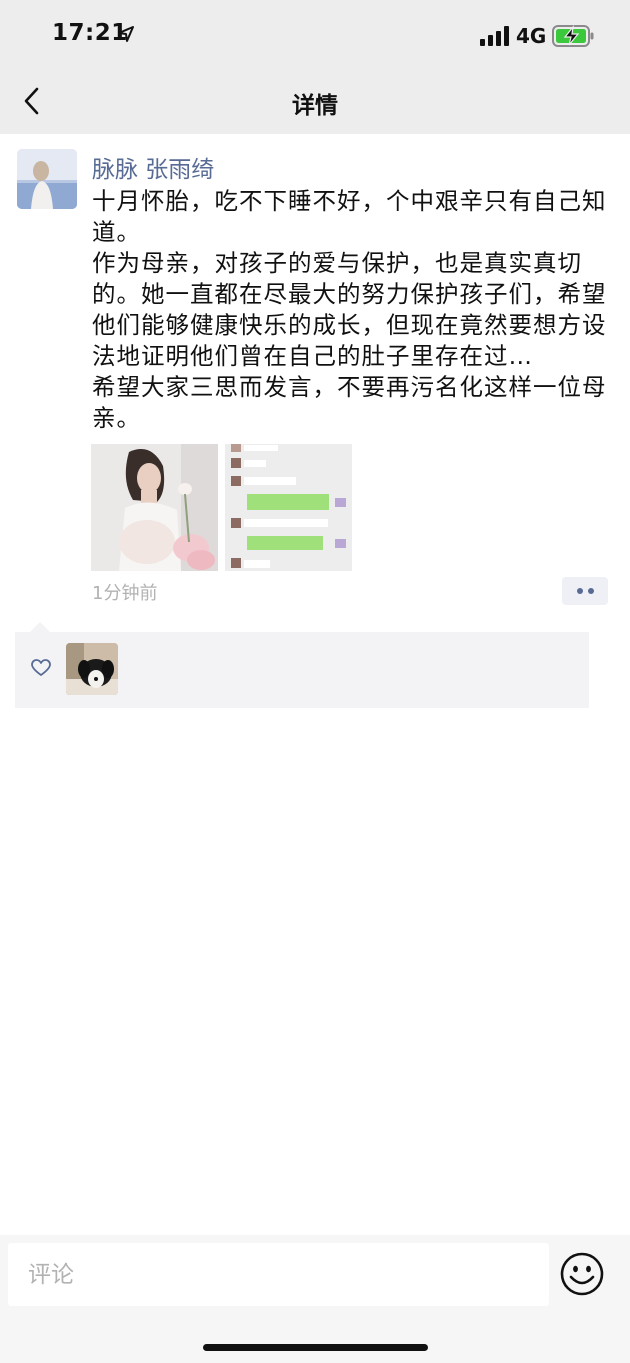  What do you see at coordinates (585, 591) in the screenshot?
I see `more-button` at bounding box center [585, 591].